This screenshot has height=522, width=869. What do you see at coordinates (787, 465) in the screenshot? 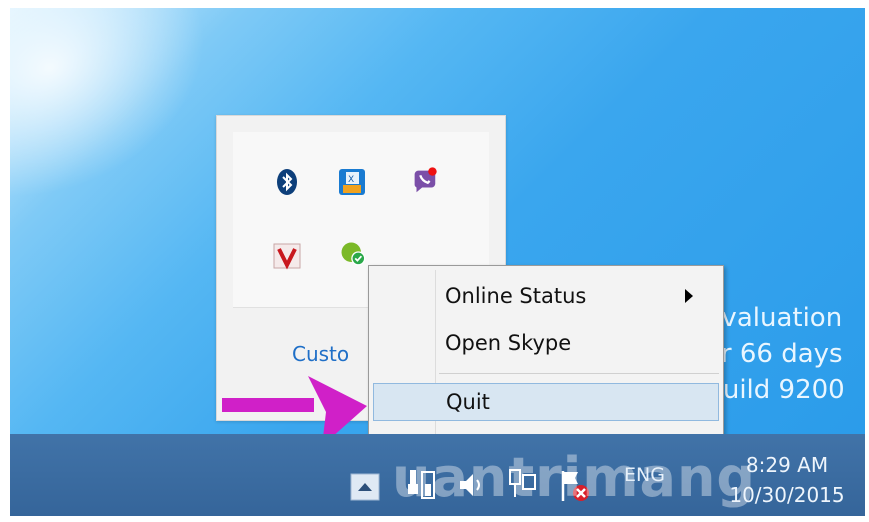
I see `clock-time: 8:29 AM` at bounding box center [787, 465].